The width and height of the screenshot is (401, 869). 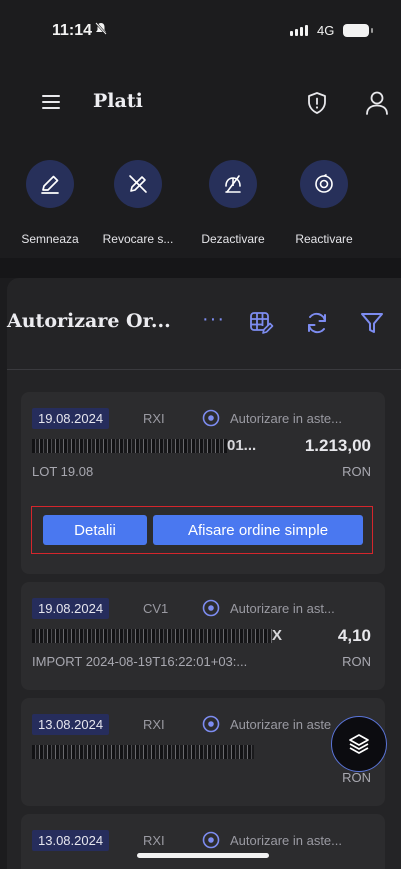 I want to click on filter-icon, so click(x=372, y=323).